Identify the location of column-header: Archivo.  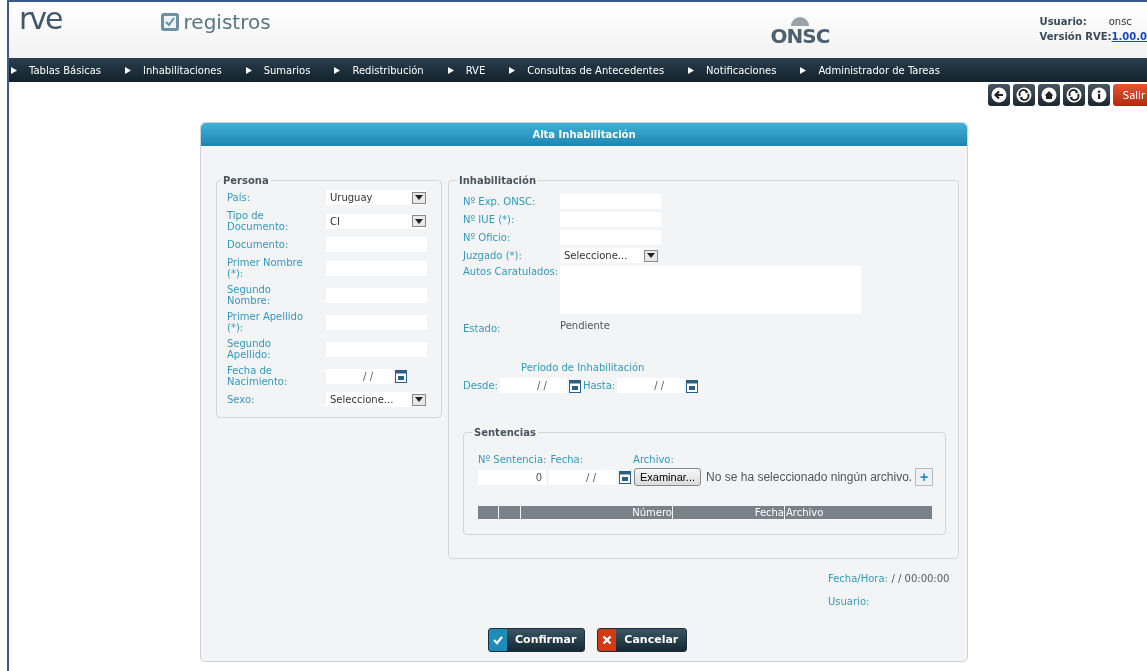
(860, 512).